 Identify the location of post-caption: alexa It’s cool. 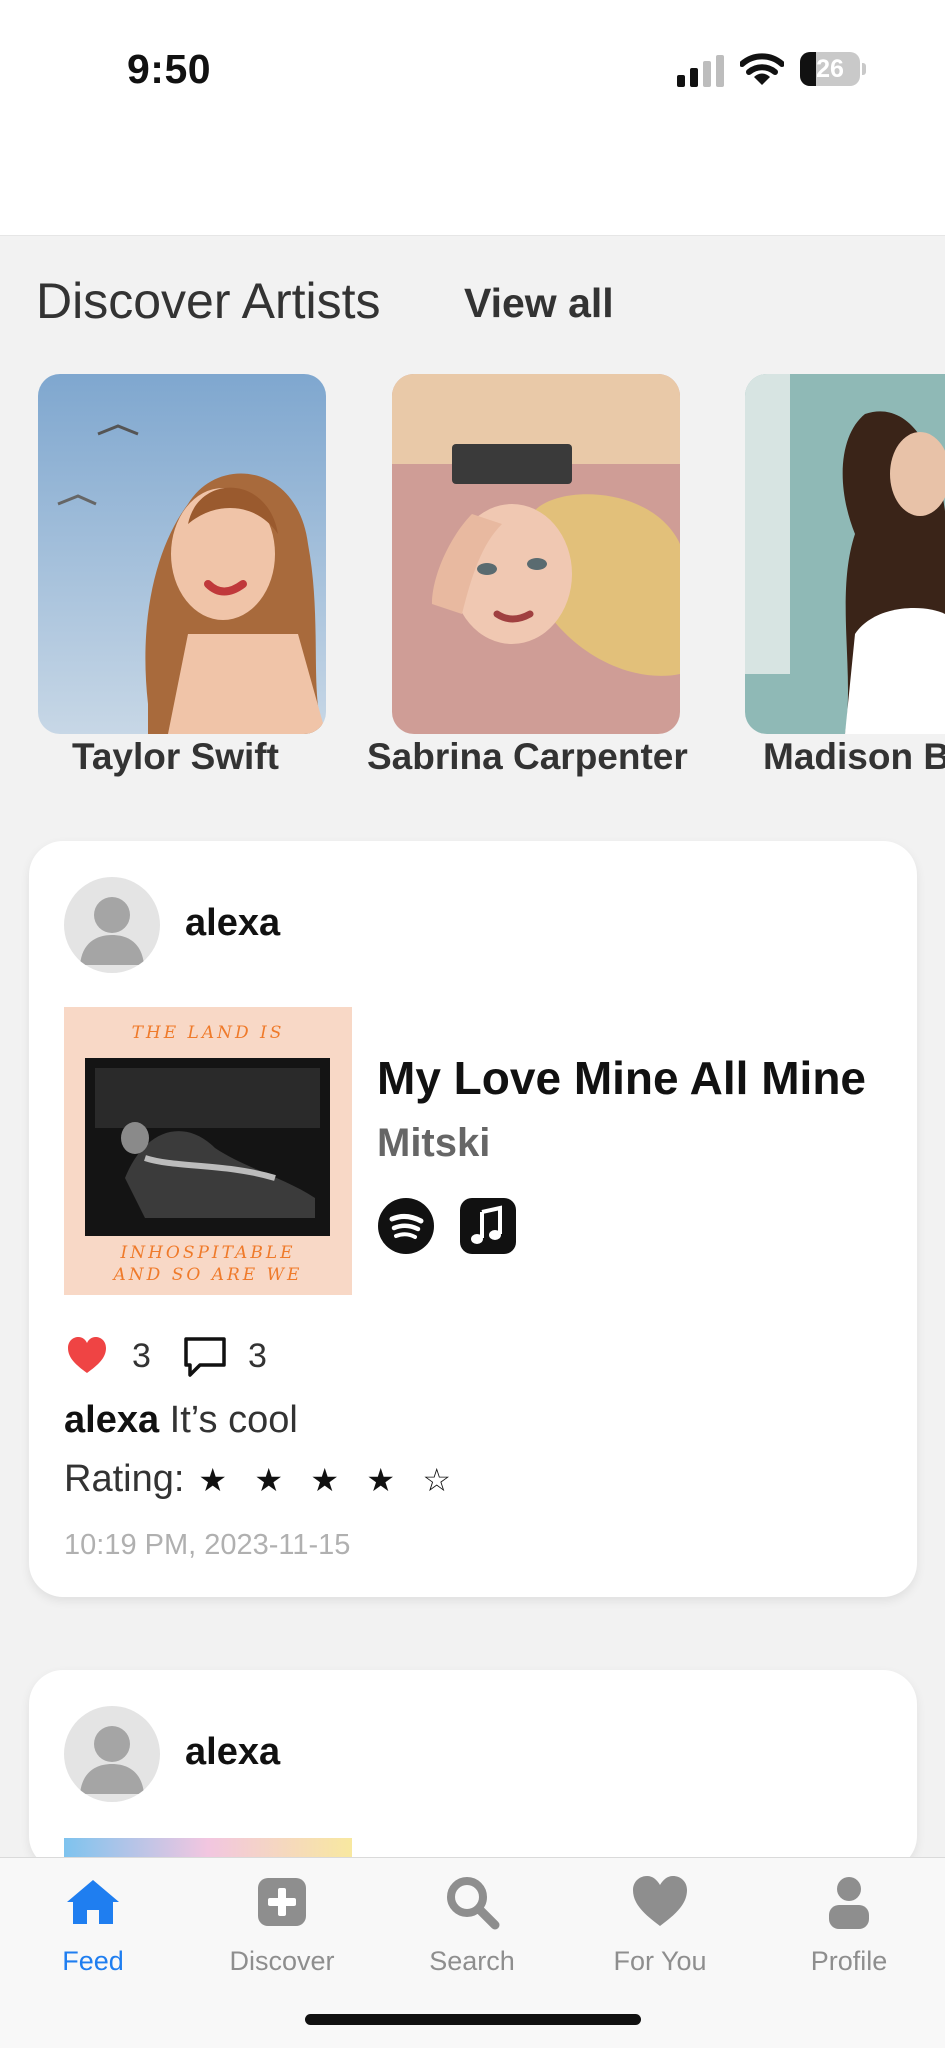
(181, 1420).